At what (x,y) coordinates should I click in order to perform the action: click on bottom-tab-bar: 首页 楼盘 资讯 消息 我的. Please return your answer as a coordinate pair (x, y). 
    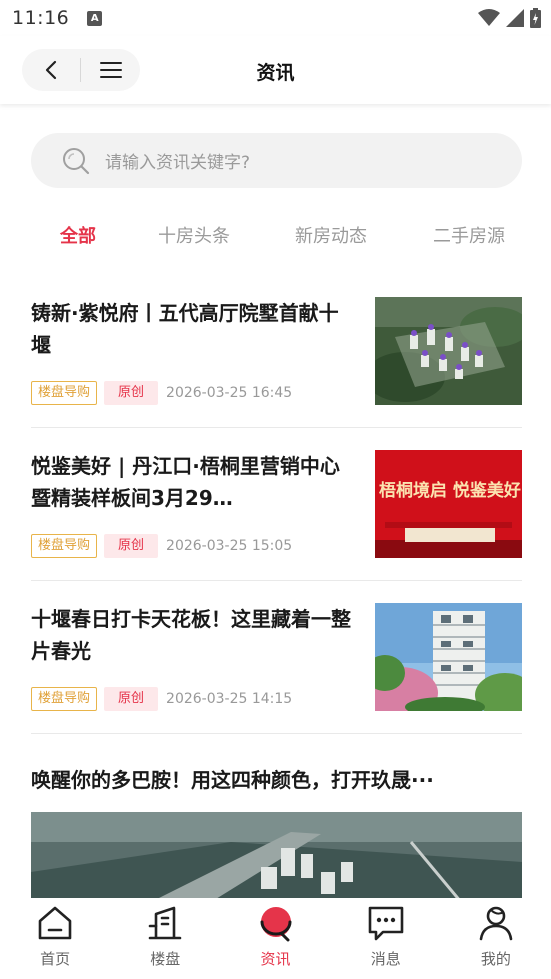
    Looking at the image, I should click on (275, 938).